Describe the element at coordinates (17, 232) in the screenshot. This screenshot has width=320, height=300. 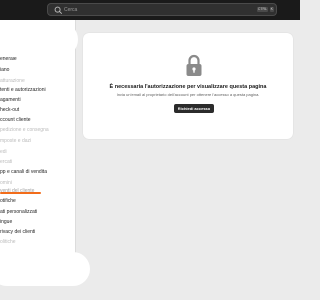
I see `sidebar-item-customer-privacy: rivacy dei clienti` at that location.